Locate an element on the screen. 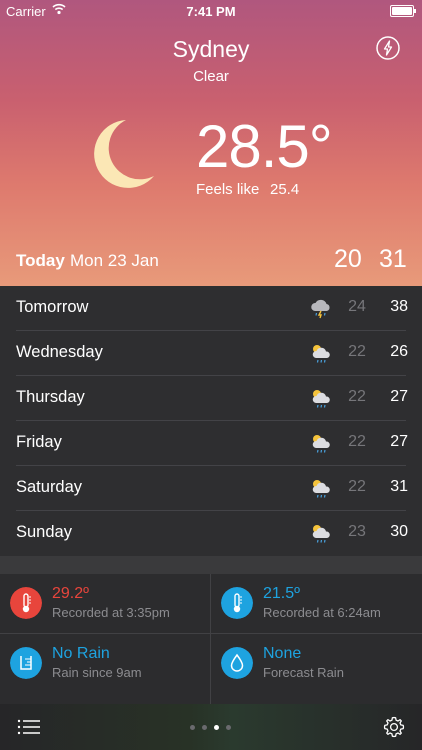 This screenshot has height=750, width=422. forecast-row: Friday 22 27 is located at coordinates (211, 443).